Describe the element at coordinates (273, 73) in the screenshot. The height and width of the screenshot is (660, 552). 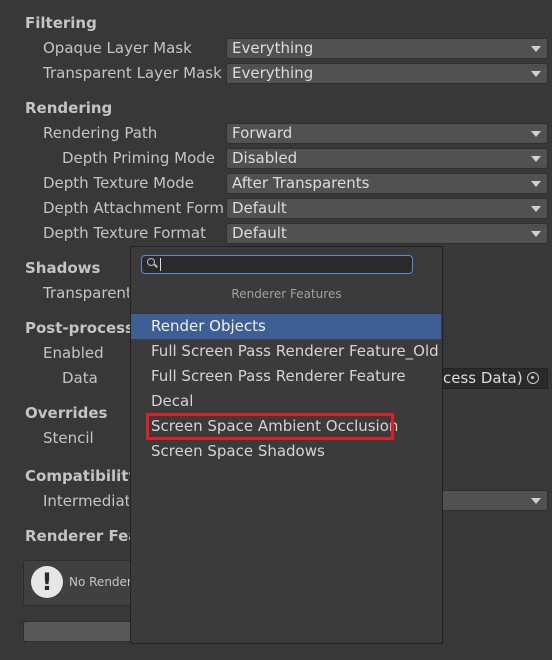
I see `transparent-layer-mask-value: Everything` at that location.